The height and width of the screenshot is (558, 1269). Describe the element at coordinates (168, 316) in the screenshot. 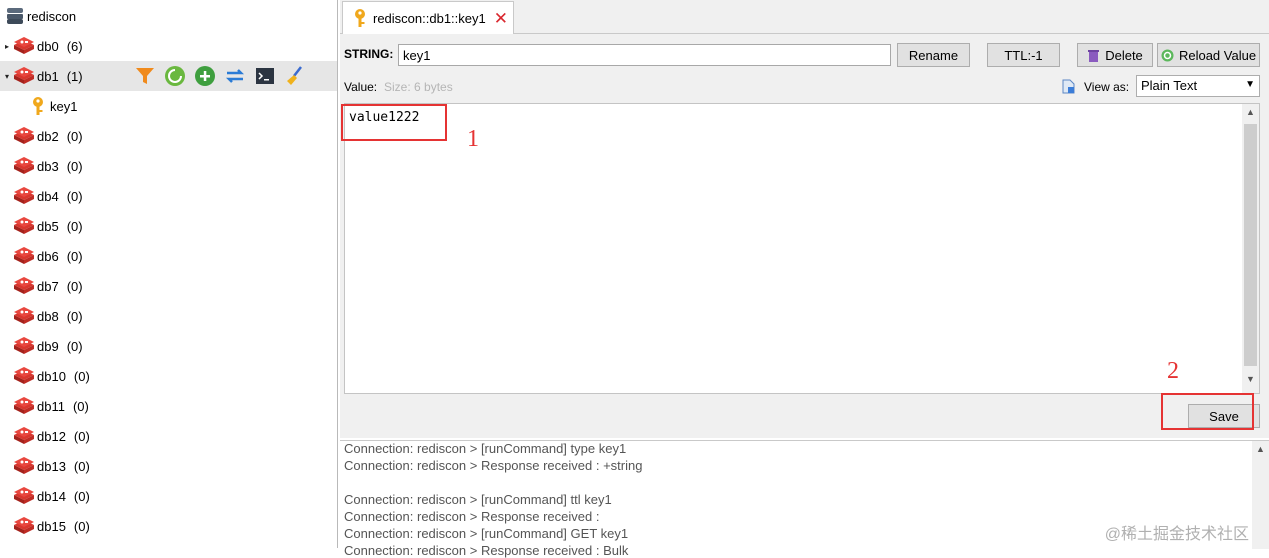

I see `tree-db-row: db8 (0)` at that location.